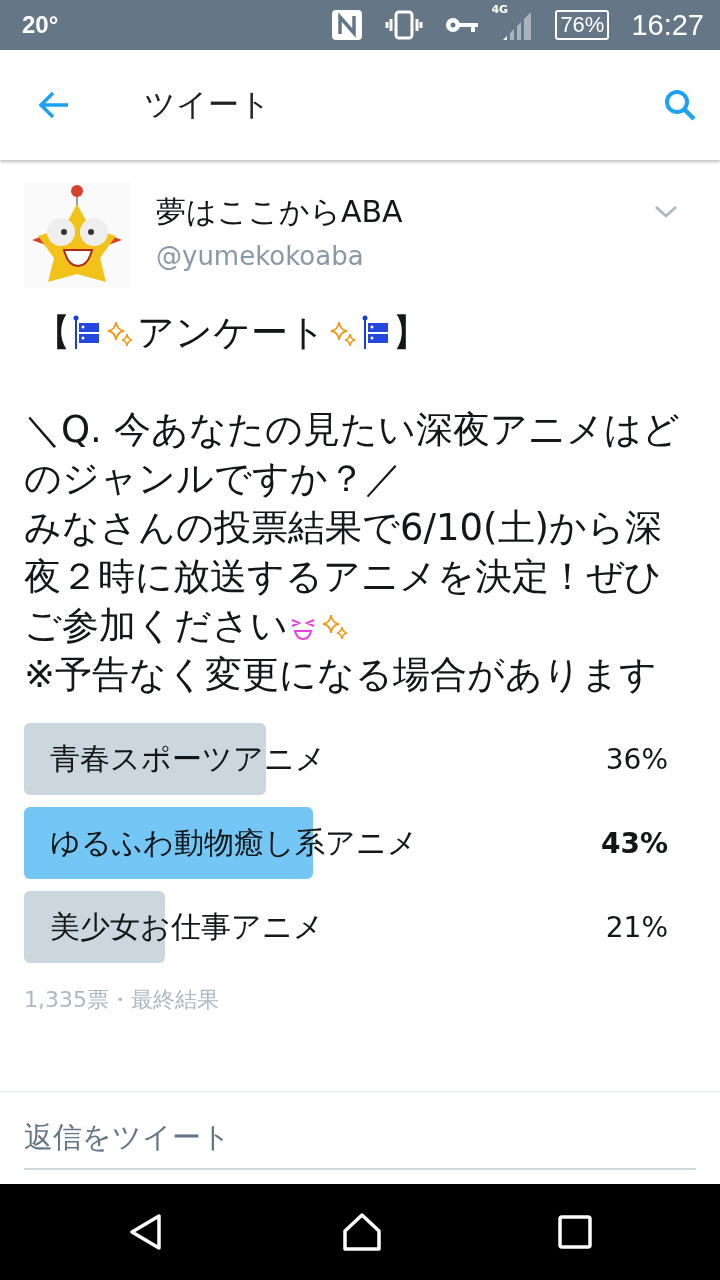  What do you see at coordinates (343, 577) in the screenshot?
I see `tweet-text: みなさんの投票結果で6/10(土)から深夜２時に放送するアニメを決定！ぜひご参加ください` at bounding box center [343, 577].